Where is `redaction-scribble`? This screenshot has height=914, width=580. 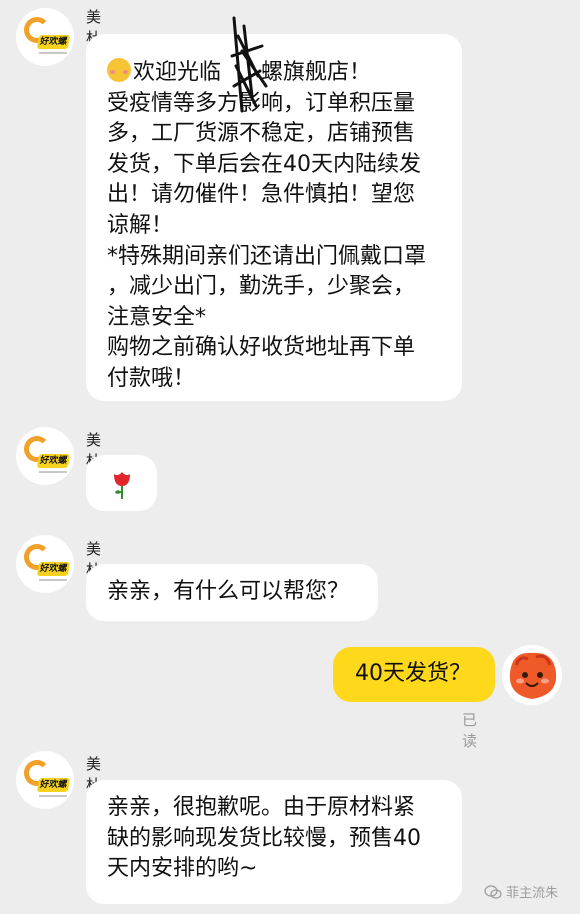 redaction-scribble is located at coordinates (249, 64).